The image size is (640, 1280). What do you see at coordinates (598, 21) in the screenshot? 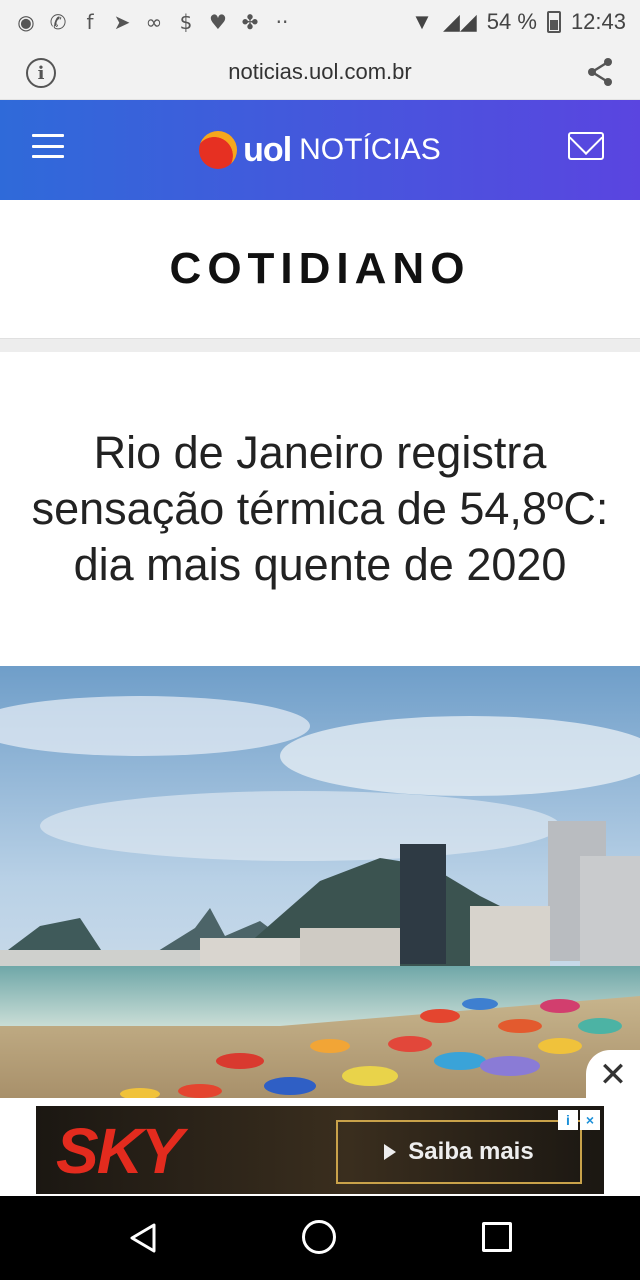
I see `clock: 12:43` at bounding box center [598, 21].